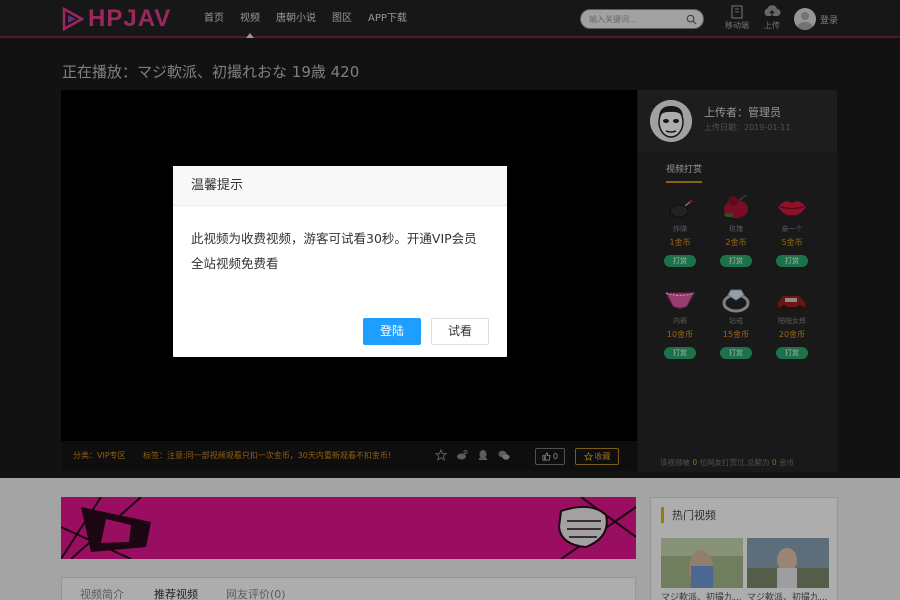 The height and width of the screenshot is (600, 900). I want to click on dialog-actions: 登陆 试看, so click(426, 331).